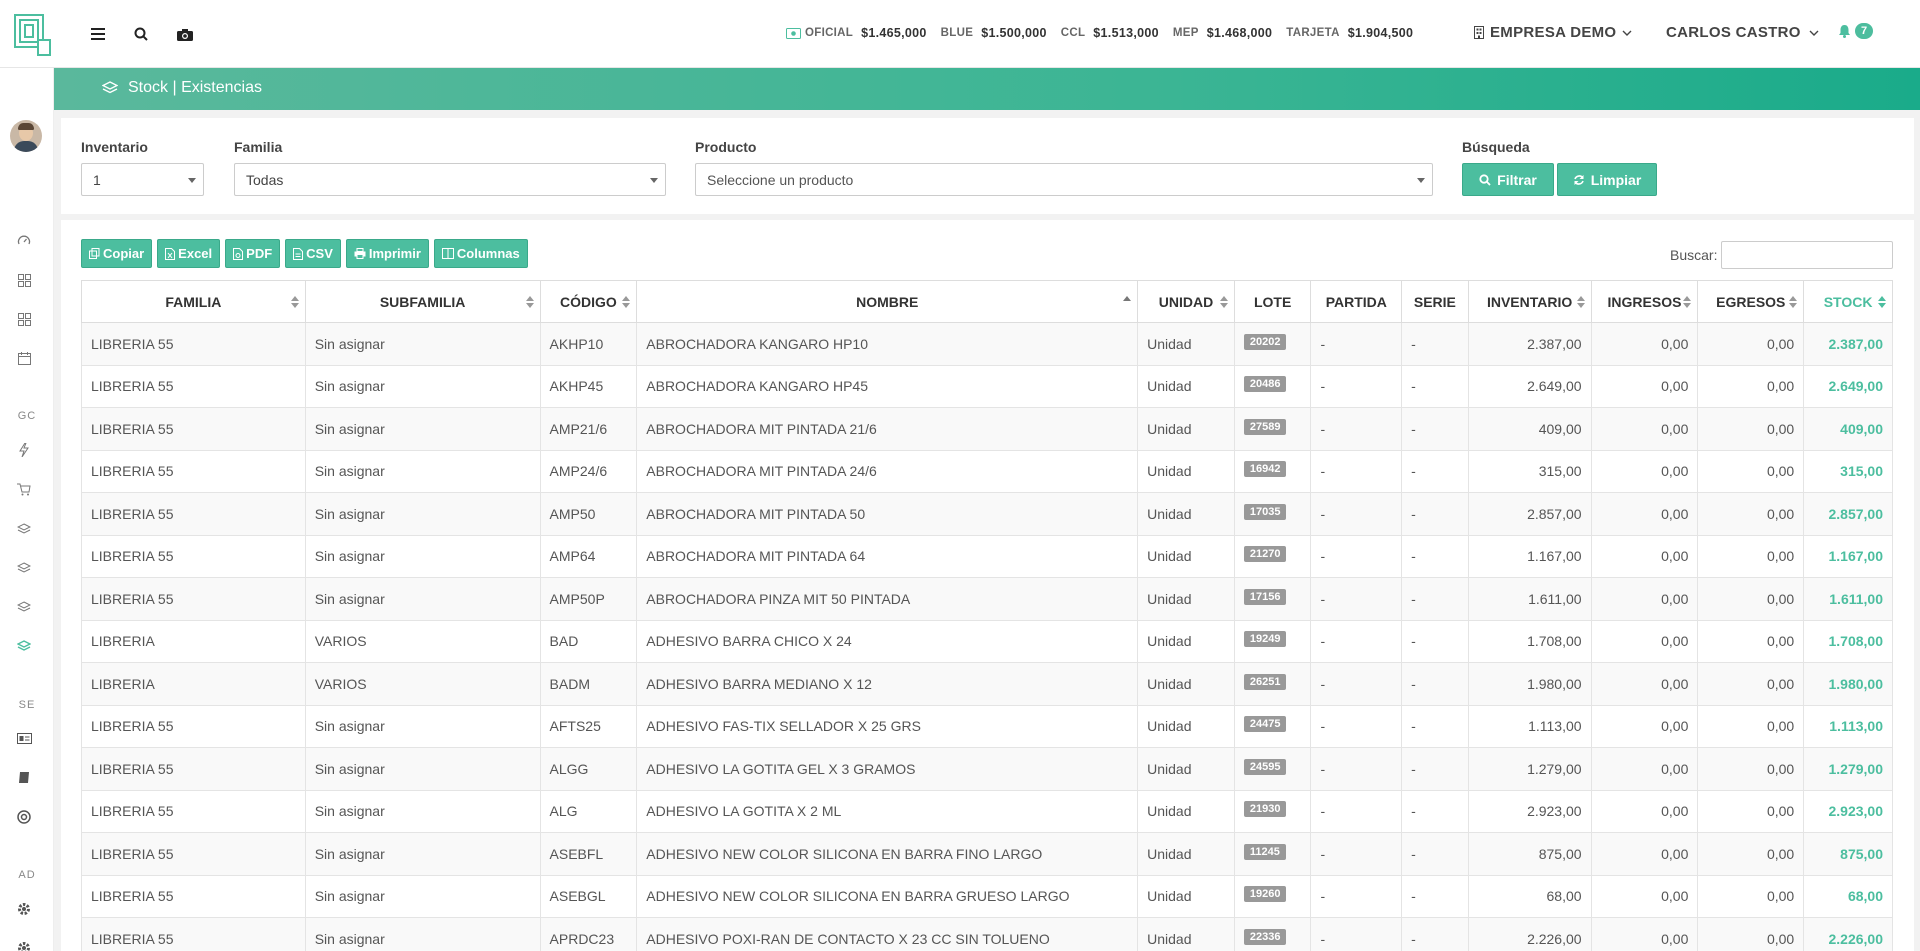 The width and height of the screenshot is (1920, 951). What do you see at coordinates (1496, 147) in the screenshot?
I see `busqueda-label: Búsqueda` at bounding box center [1496, 147].